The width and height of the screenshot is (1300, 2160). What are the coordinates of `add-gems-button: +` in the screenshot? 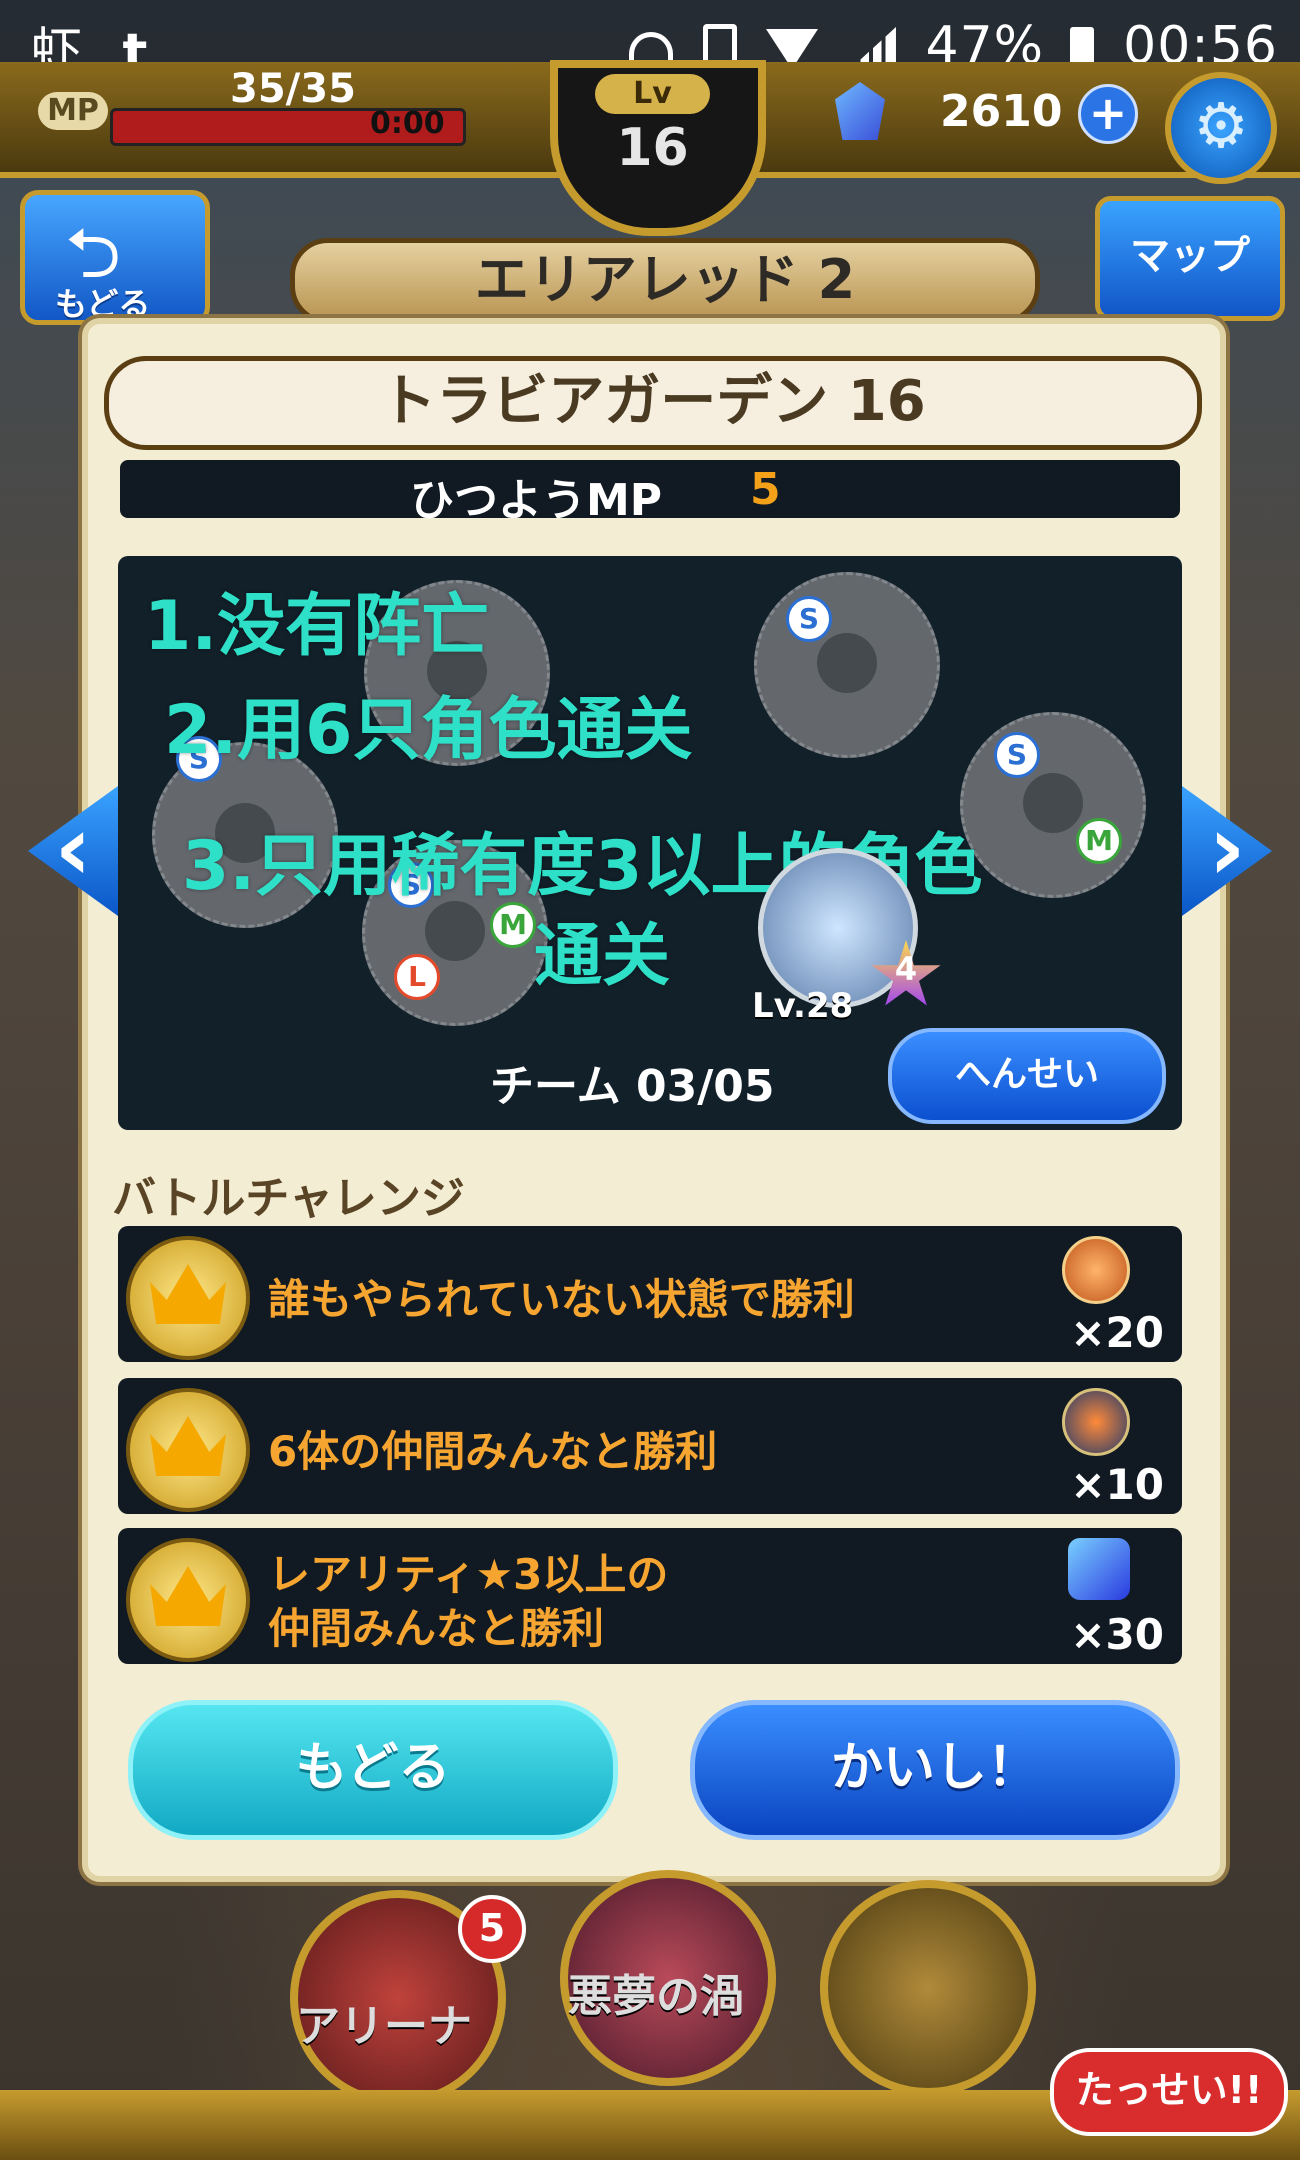 It's located at (1108, 114).